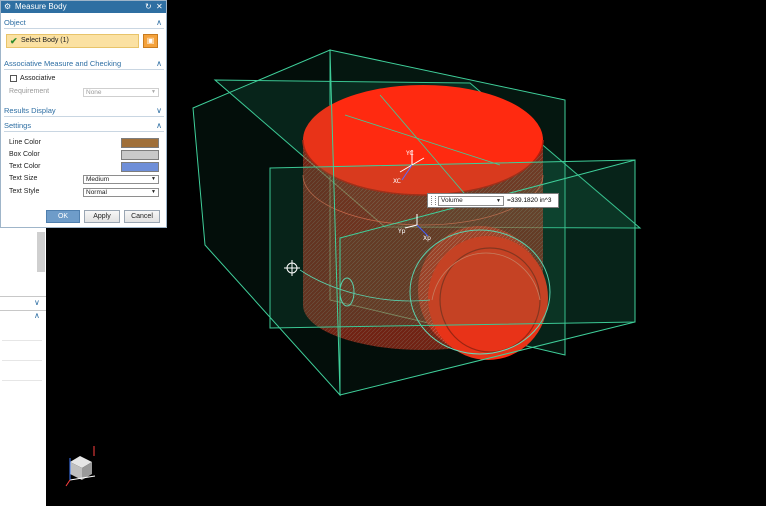 The image size is (766, 506). Describe the element at coordinates (148, 7) in the screenshot. I see `reset-icon: ↻` at that location.